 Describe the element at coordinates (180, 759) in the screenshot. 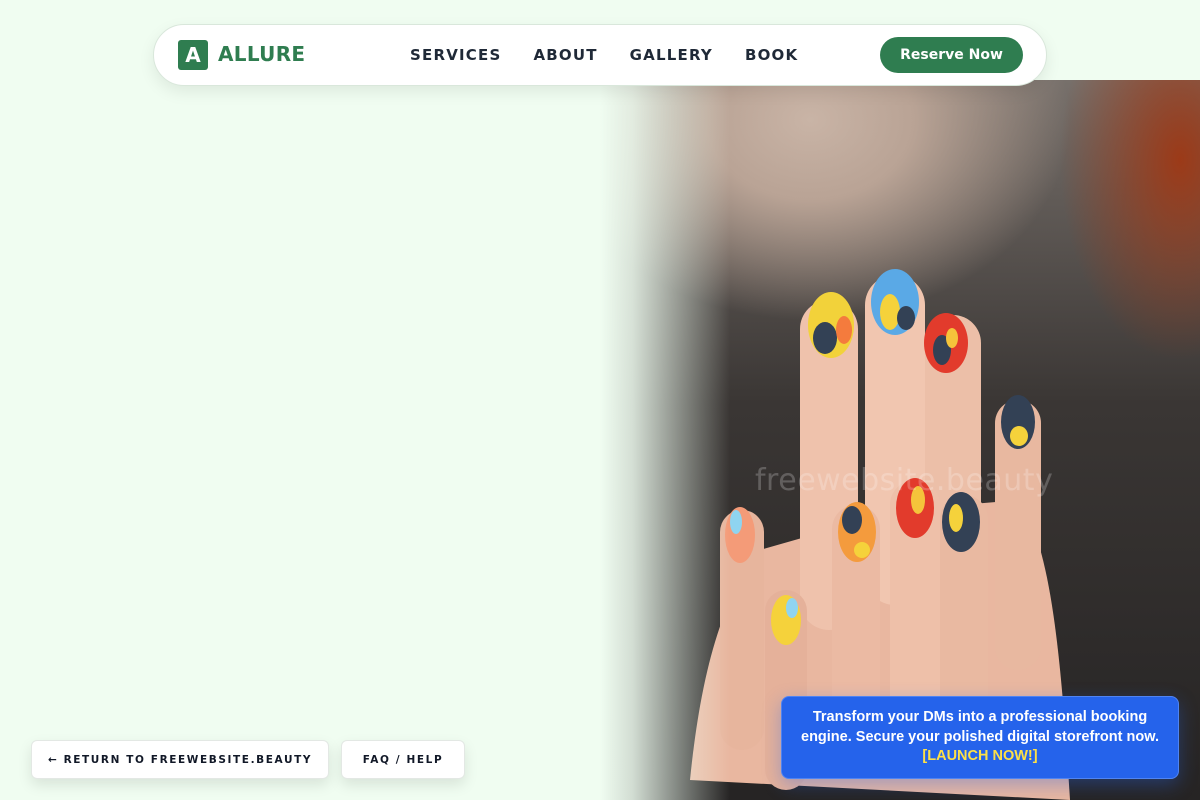

I see `return-to-site-button: ← RETURN TO FREEWEBSITE.BEAUTY` at that location.